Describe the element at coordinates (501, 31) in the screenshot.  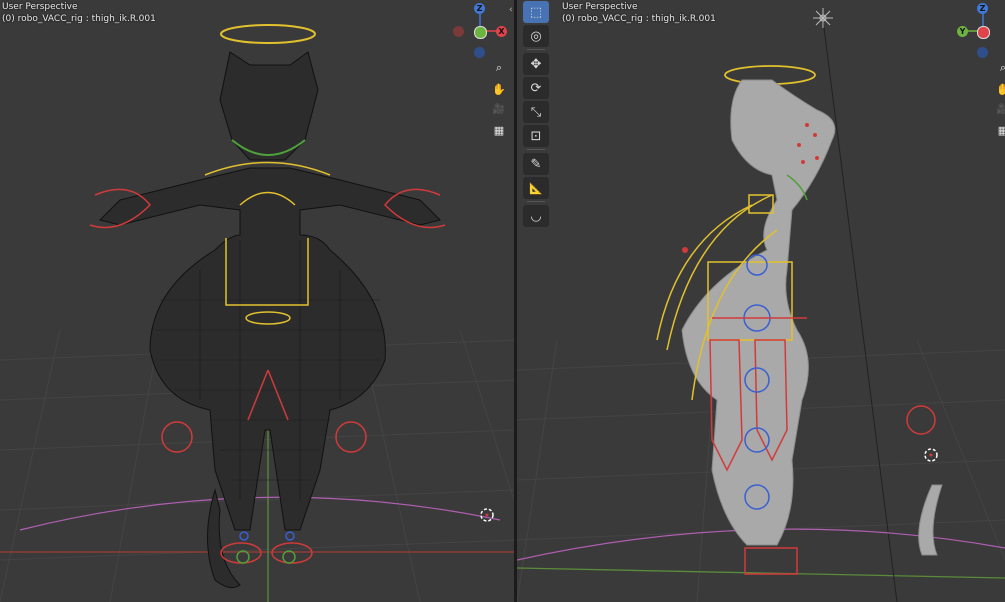
I see `gizmo-x-axis: X` at that location.